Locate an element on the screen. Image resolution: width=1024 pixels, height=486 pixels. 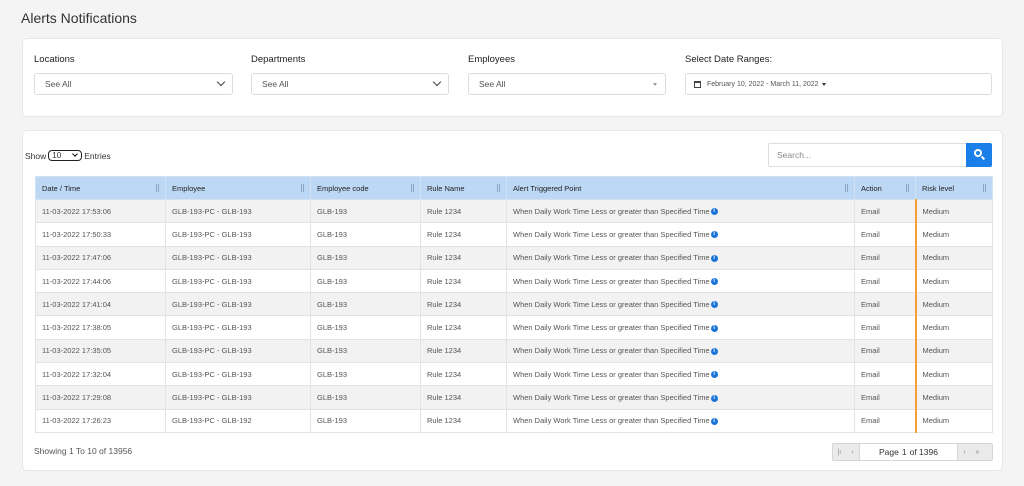
date-time-cell: 11-03-2022 17:53:06 is located at coordinates (100, 211).